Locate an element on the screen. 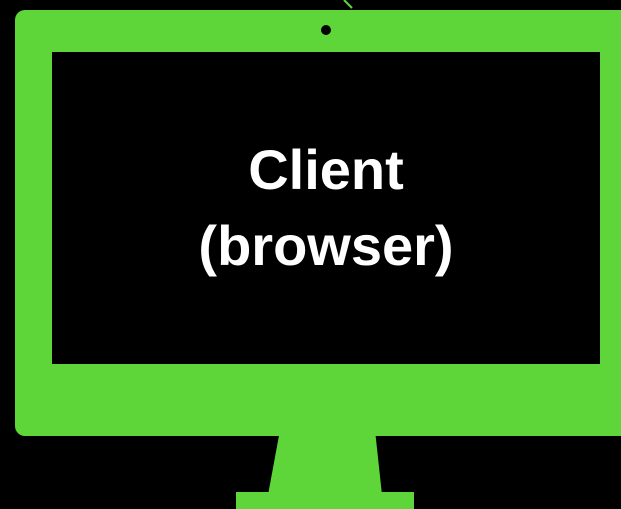 The height and width of the screenshot is (509, 621). label-line-browser: (browser) is located at coordinates (326, 245).